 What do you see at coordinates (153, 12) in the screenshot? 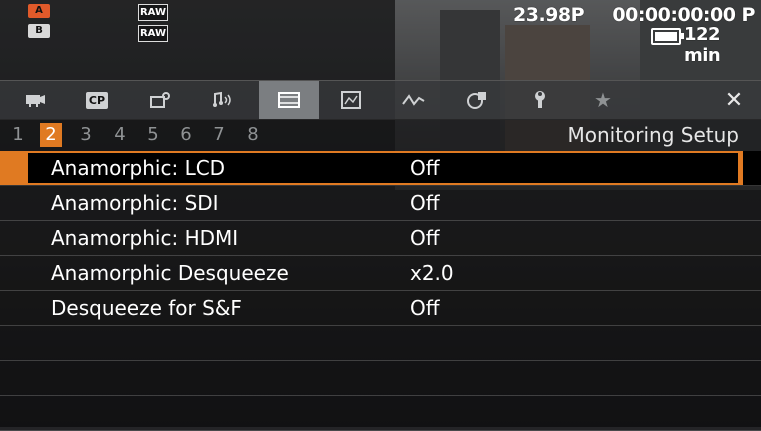
I see `raw-badge-1: RAW` at bounding box center [153, 12].